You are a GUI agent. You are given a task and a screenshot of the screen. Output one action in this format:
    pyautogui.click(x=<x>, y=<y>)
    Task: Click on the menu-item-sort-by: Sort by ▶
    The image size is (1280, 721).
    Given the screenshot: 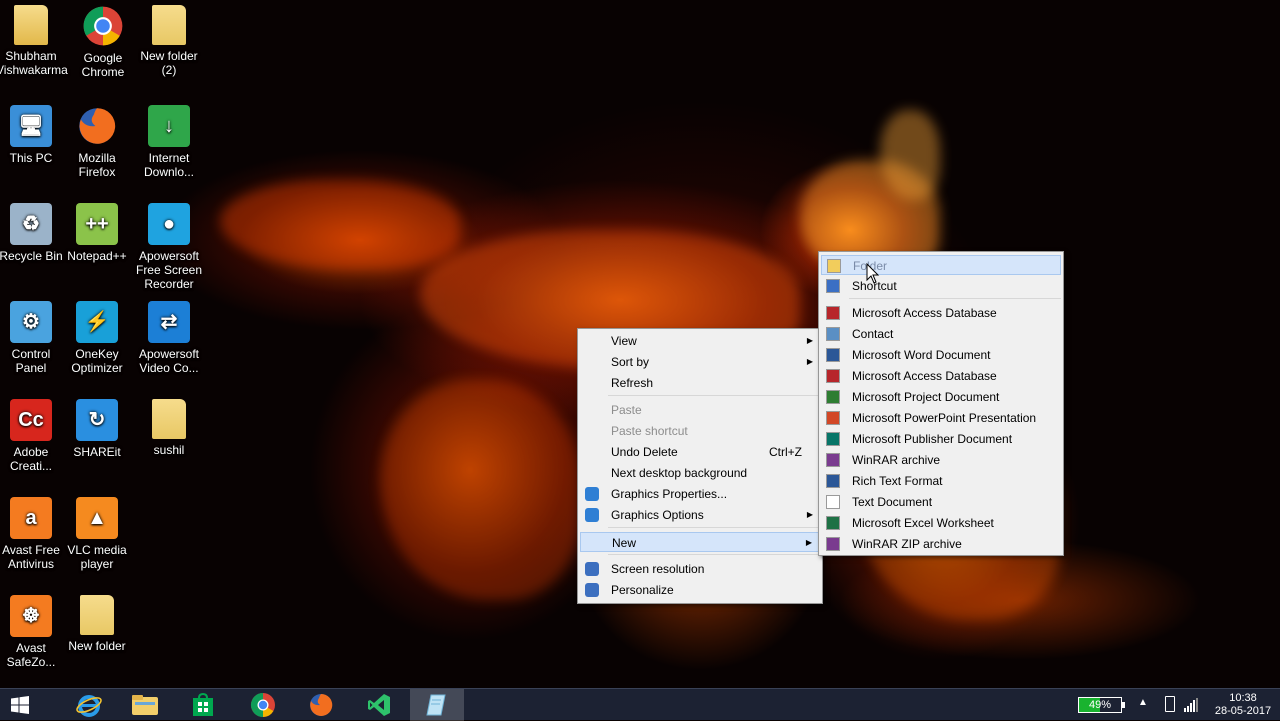 What is the action you would take?
    pyautogui.click(x=700, y=362)
    